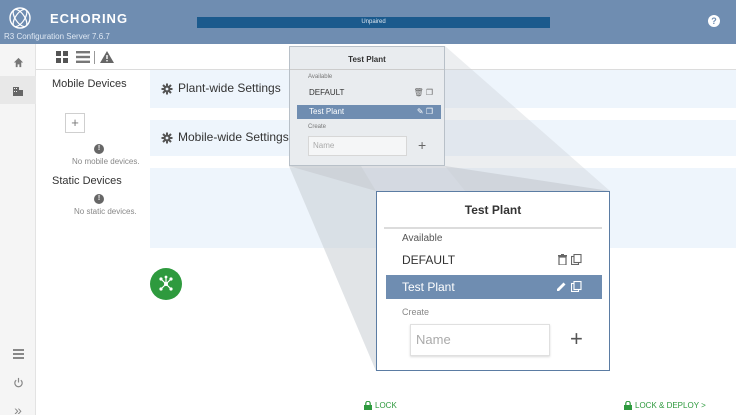 The height and width of the screenshot is (415, 736). I want to click on popup-title-zoomed: Test Plant, so click(493, 210).